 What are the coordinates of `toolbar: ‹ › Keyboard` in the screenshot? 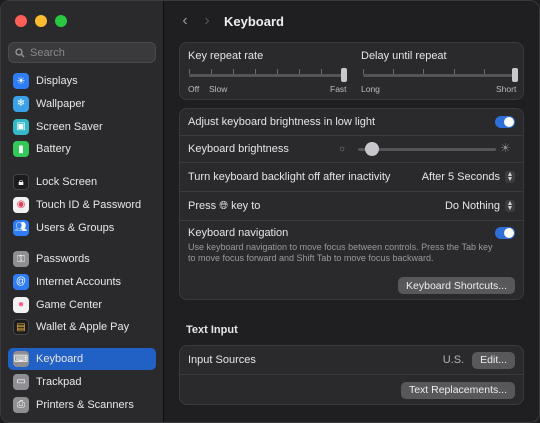 It's located at (351, 21).